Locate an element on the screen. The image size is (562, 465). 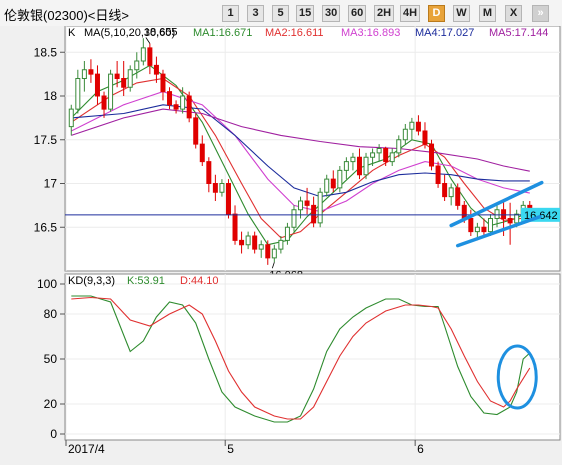
timeframe-button-5: 5 is located at coordinates (280, 13).